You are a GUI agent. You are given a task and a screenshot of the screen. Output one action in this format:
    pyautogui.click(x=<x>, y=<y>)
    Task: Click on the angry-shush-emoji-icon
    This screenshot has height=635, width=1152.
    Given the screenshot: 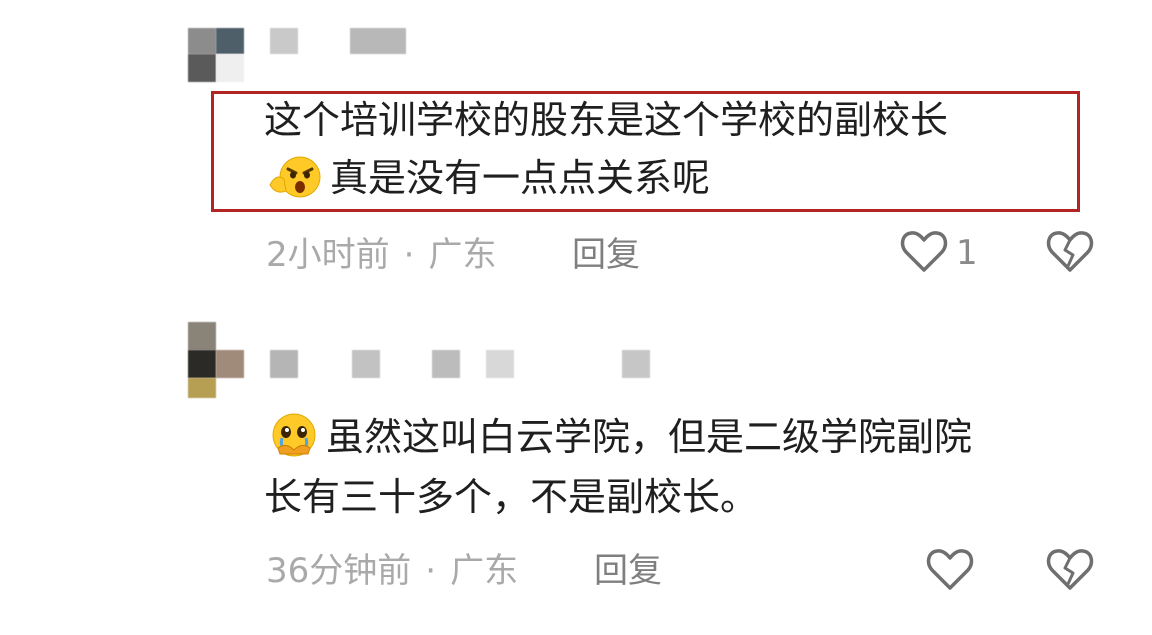 What is the action you would take?
    pyautogui.click(x=296, y=182)
    